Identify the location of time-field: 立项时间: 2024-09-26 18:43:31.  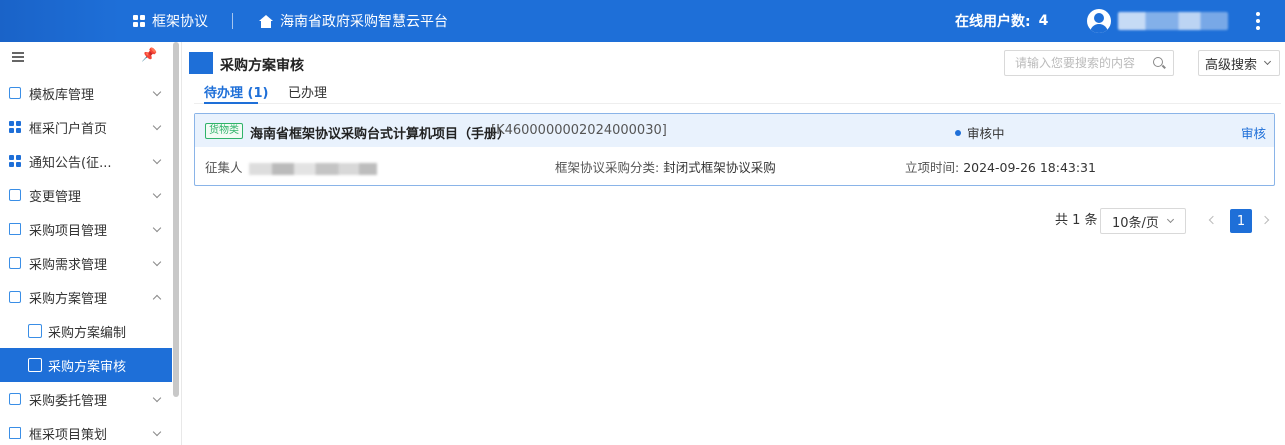
(1000, 166).